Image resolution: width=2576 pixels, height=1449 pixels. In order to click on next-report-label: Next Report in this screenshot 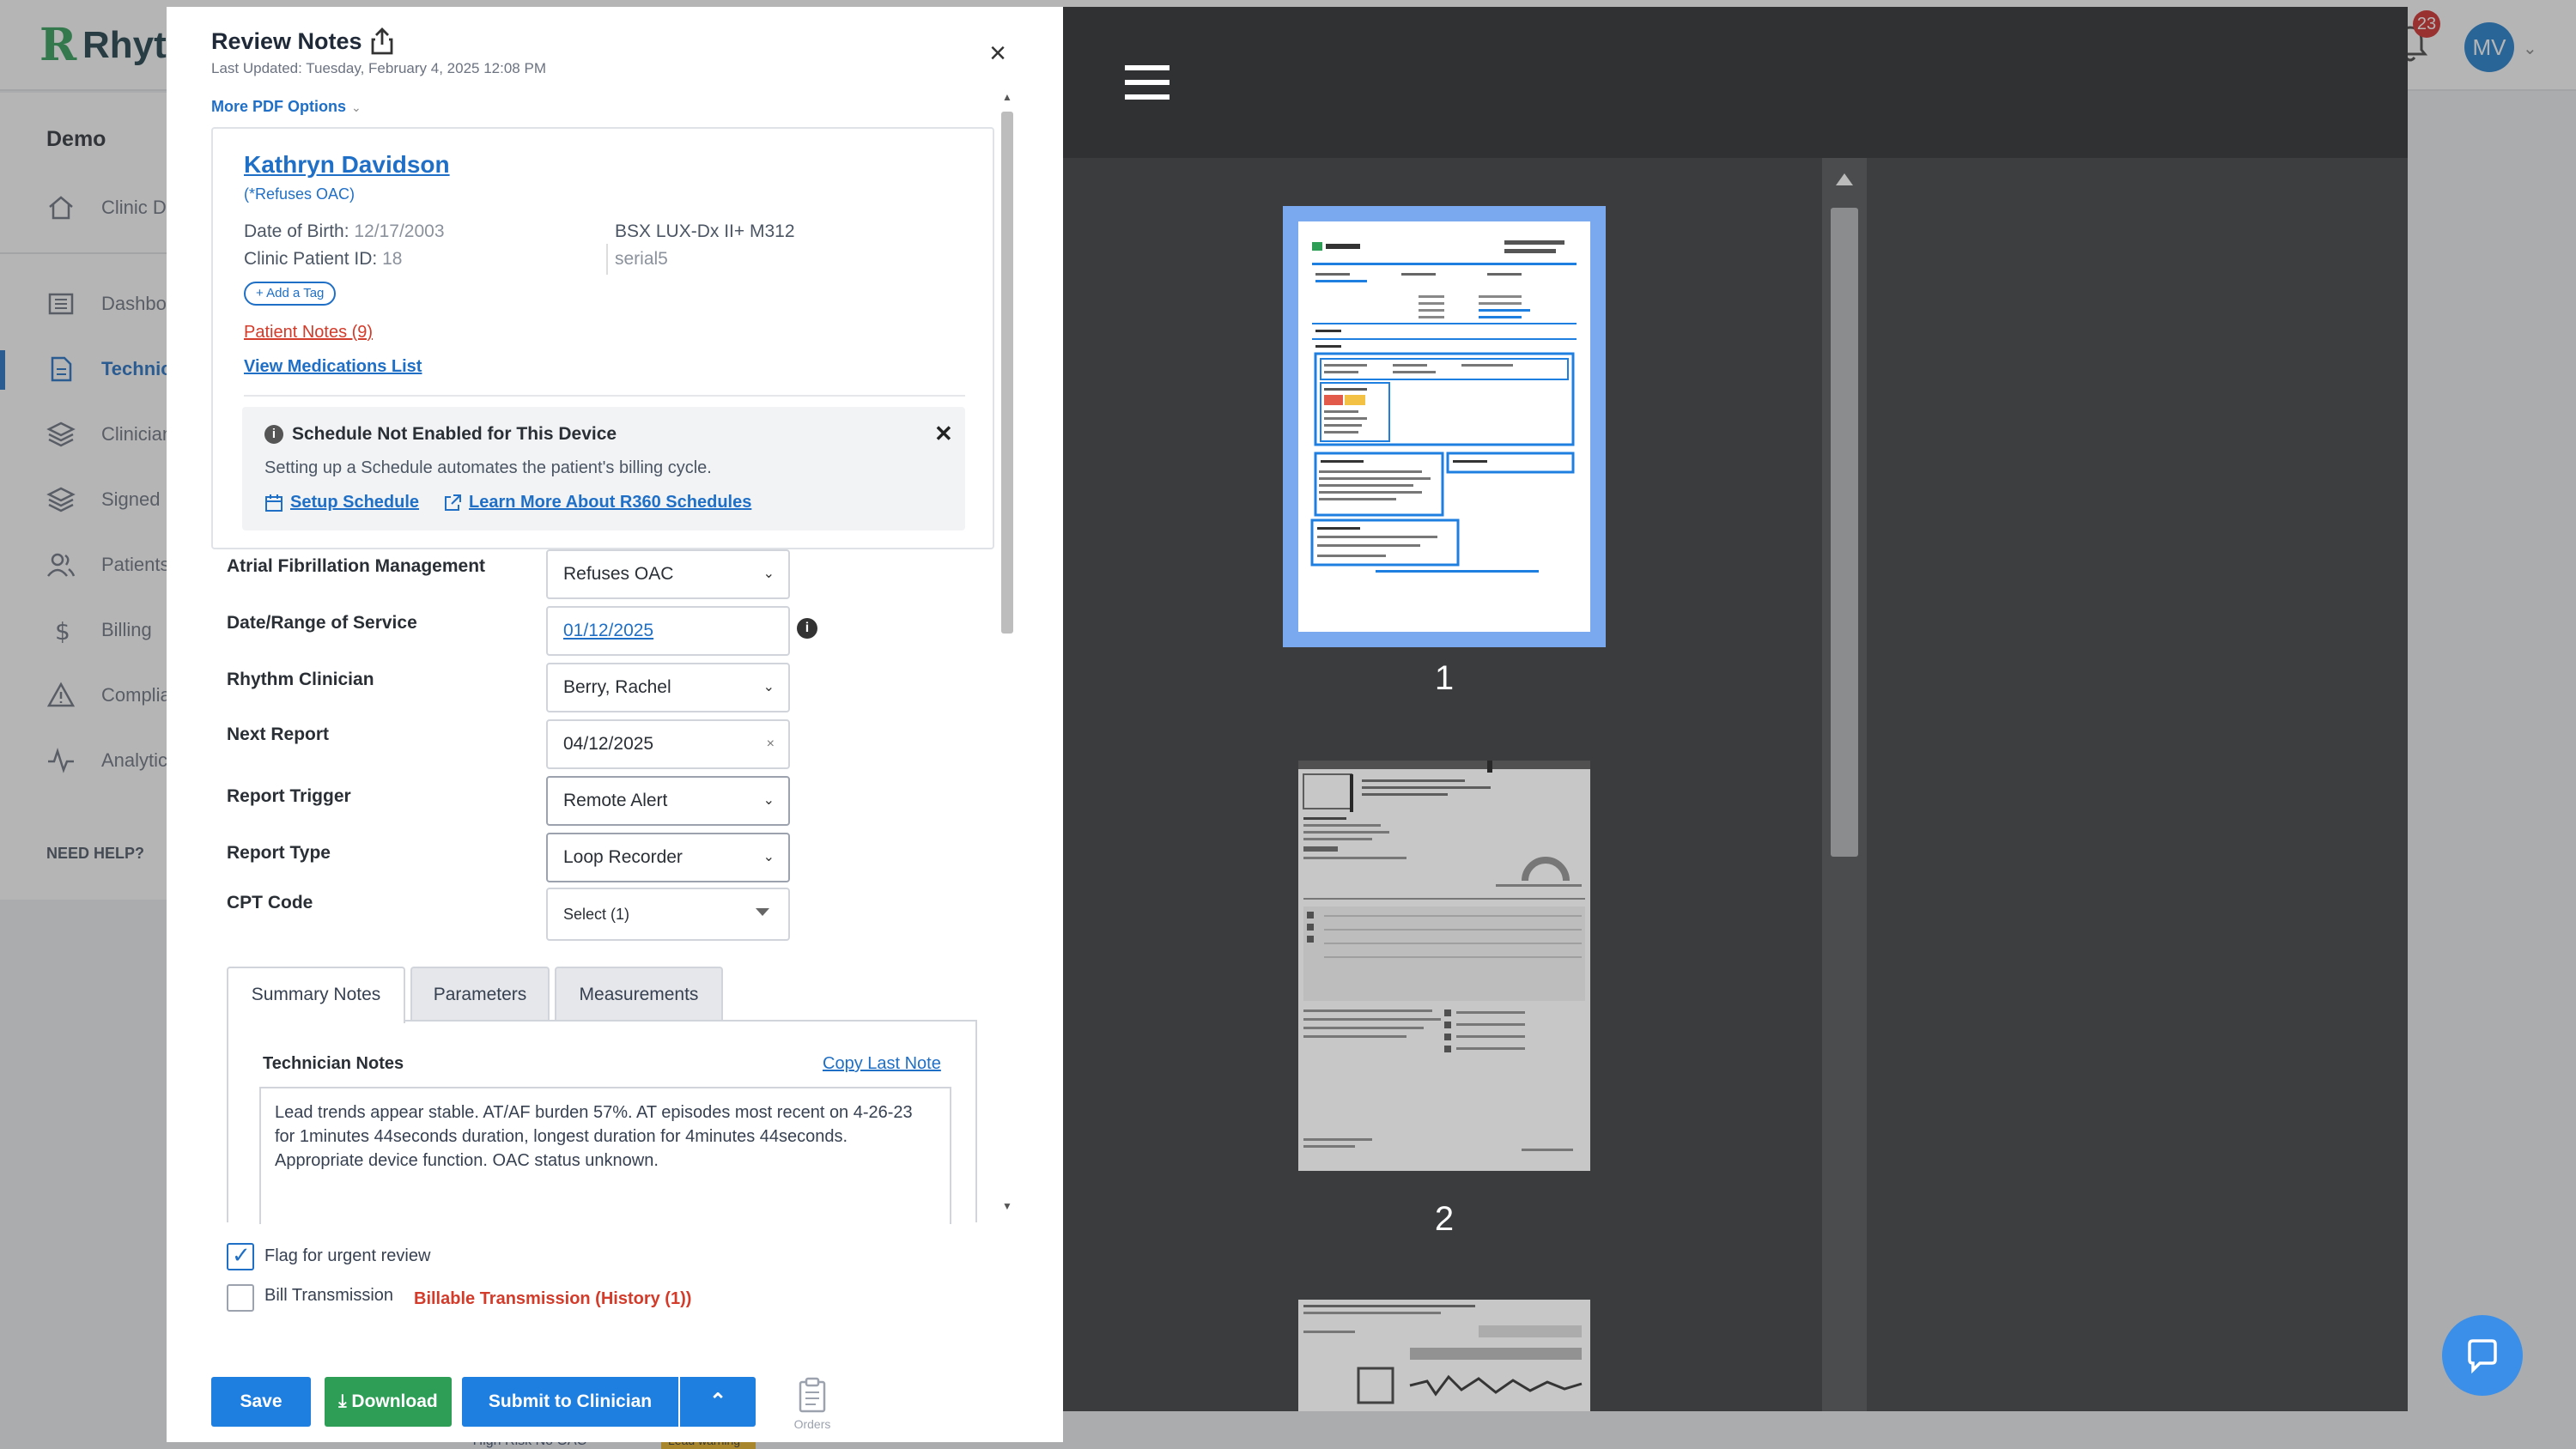, I will do `click(279, 734)`.